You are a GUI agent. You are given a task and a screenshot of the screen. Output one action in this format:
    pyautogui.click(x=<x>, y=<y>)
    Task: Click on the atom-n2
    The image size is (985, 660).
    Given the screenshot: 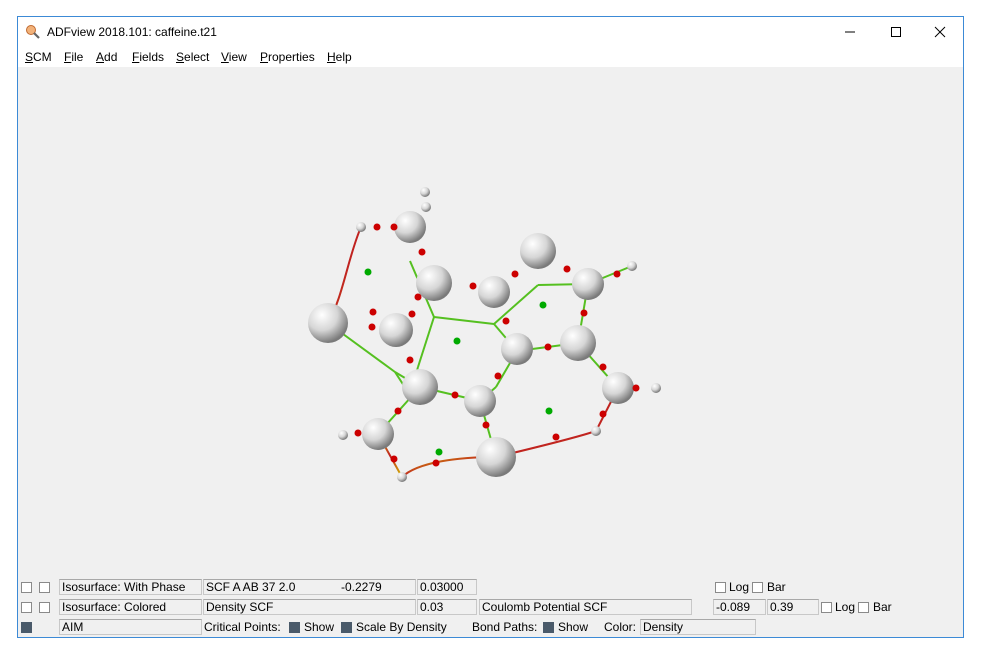 What is the action you would take?
    pyautogui.click(x=588, y=284)
    